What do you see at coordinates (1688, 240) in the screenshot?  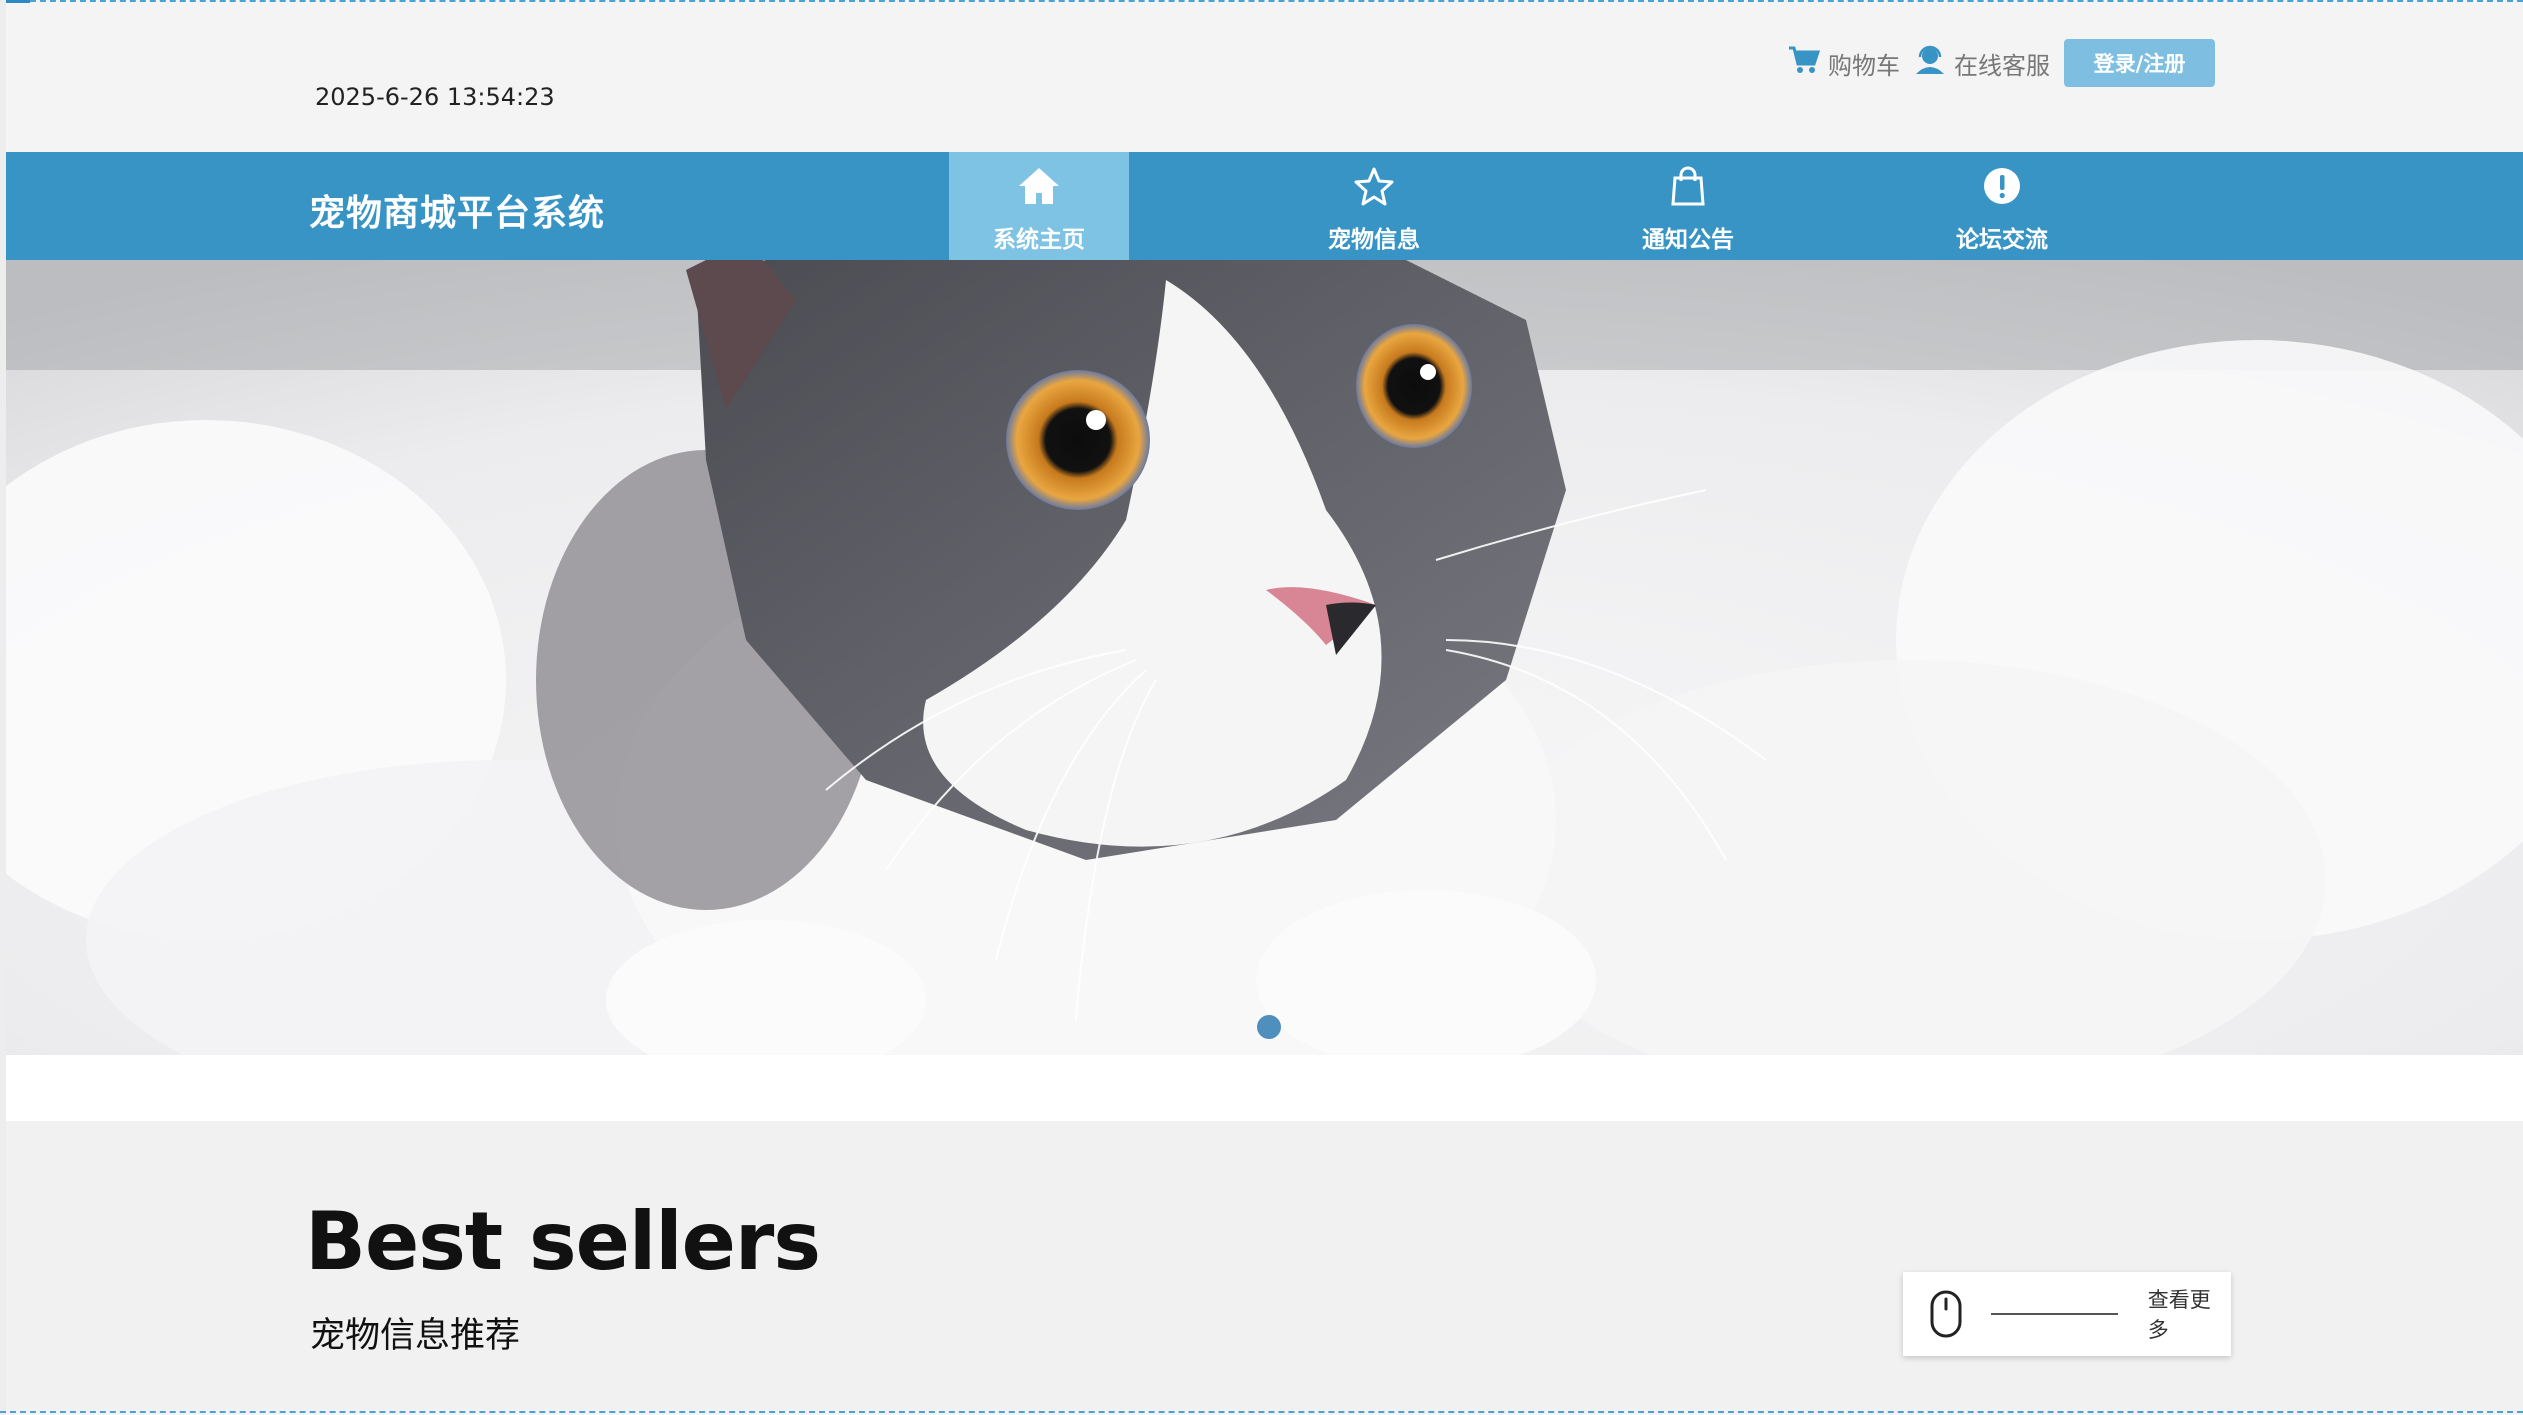 I see `nav-item-label: 通知公告` at bounding box center [1688, 240].